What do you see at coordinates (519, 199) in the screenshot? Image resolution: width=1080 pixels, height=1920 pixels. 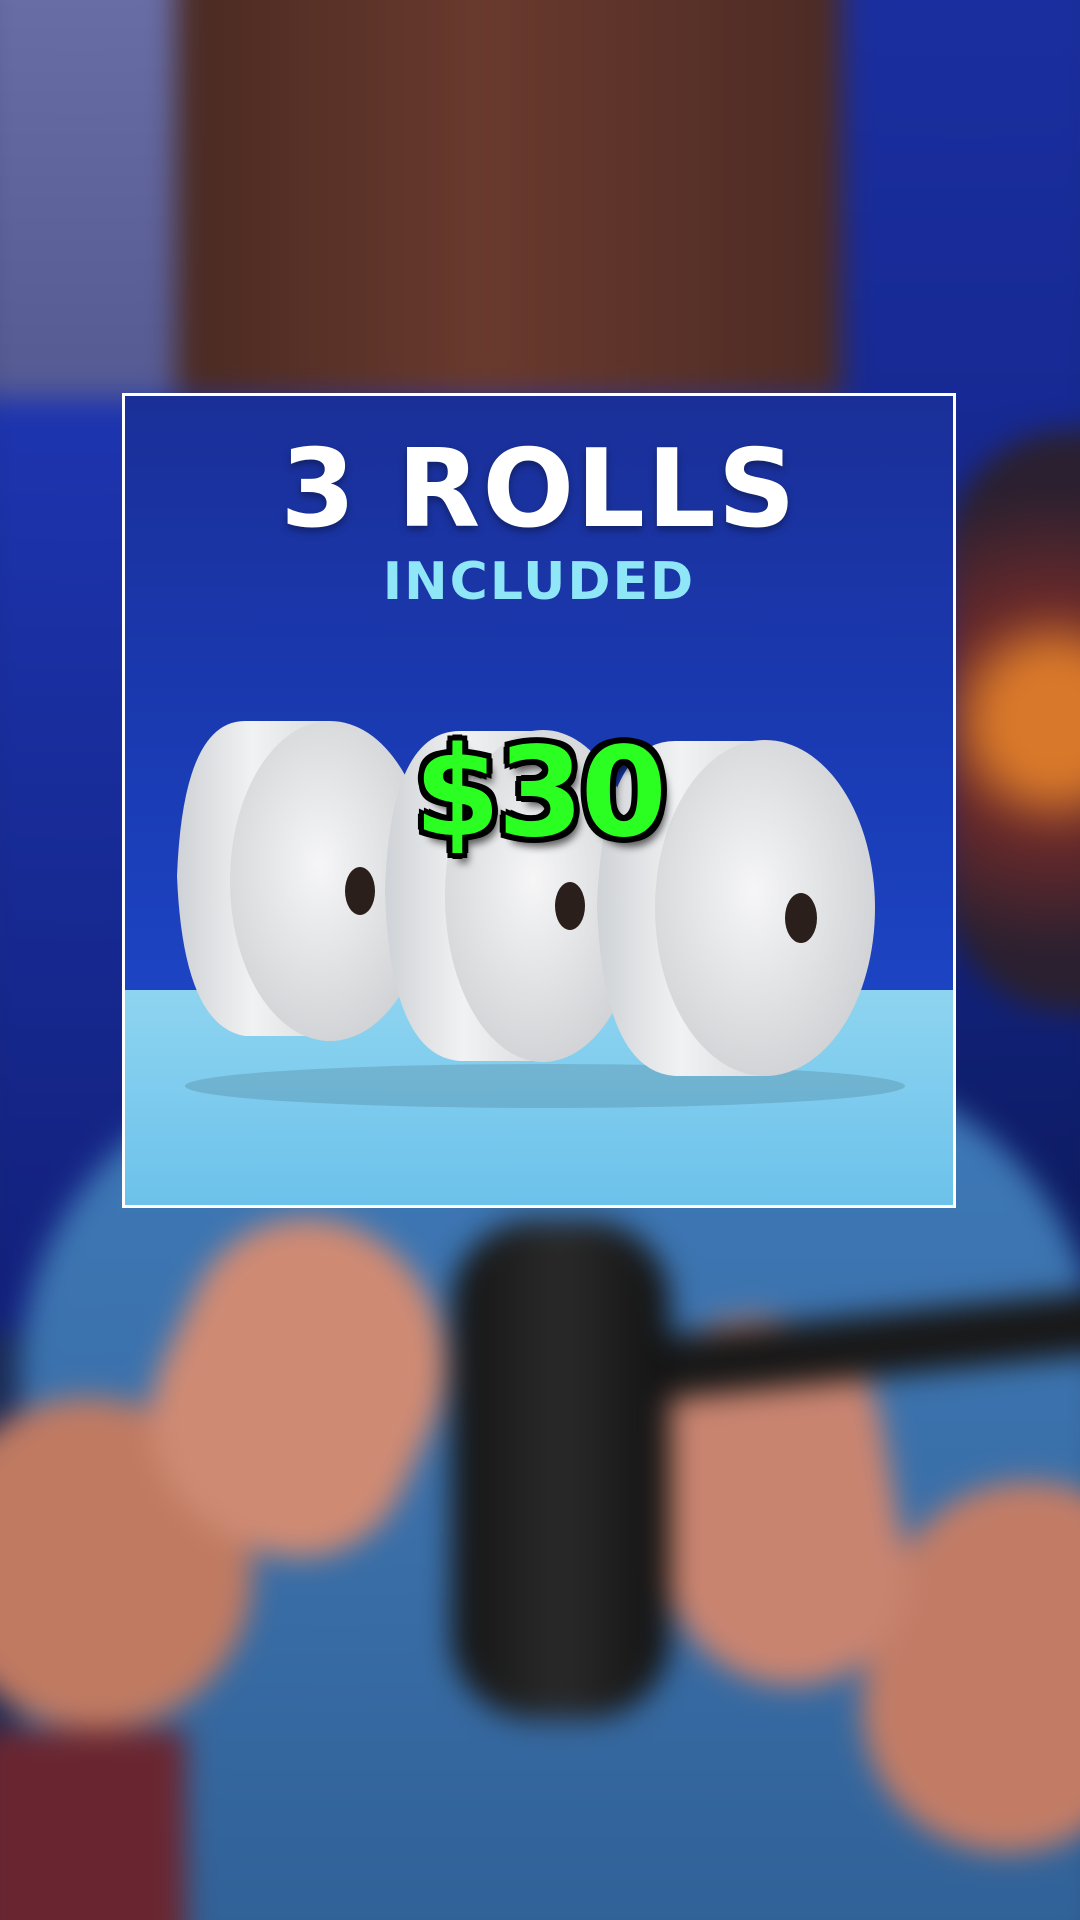 I see `background-door` at bounding box center [519, 199].